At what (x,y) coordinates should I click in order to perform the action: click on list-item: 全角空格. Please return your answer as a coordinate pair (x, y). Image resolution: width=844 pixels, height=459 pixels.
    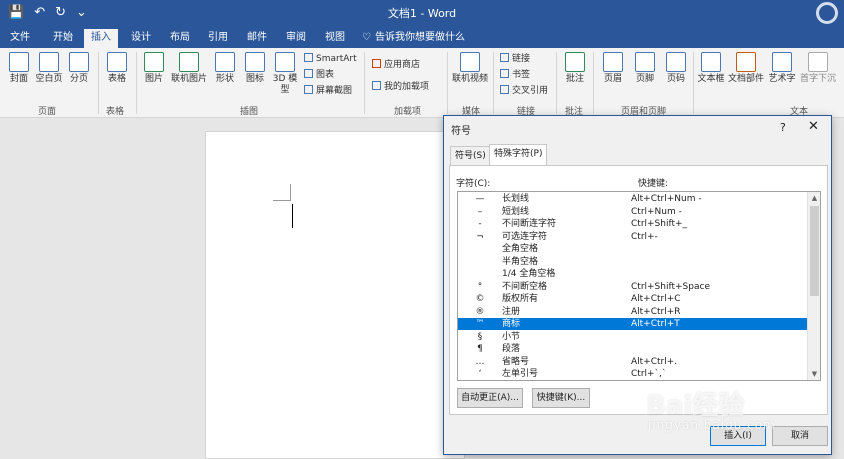
    Looking at the image, I should click on (633, 249).